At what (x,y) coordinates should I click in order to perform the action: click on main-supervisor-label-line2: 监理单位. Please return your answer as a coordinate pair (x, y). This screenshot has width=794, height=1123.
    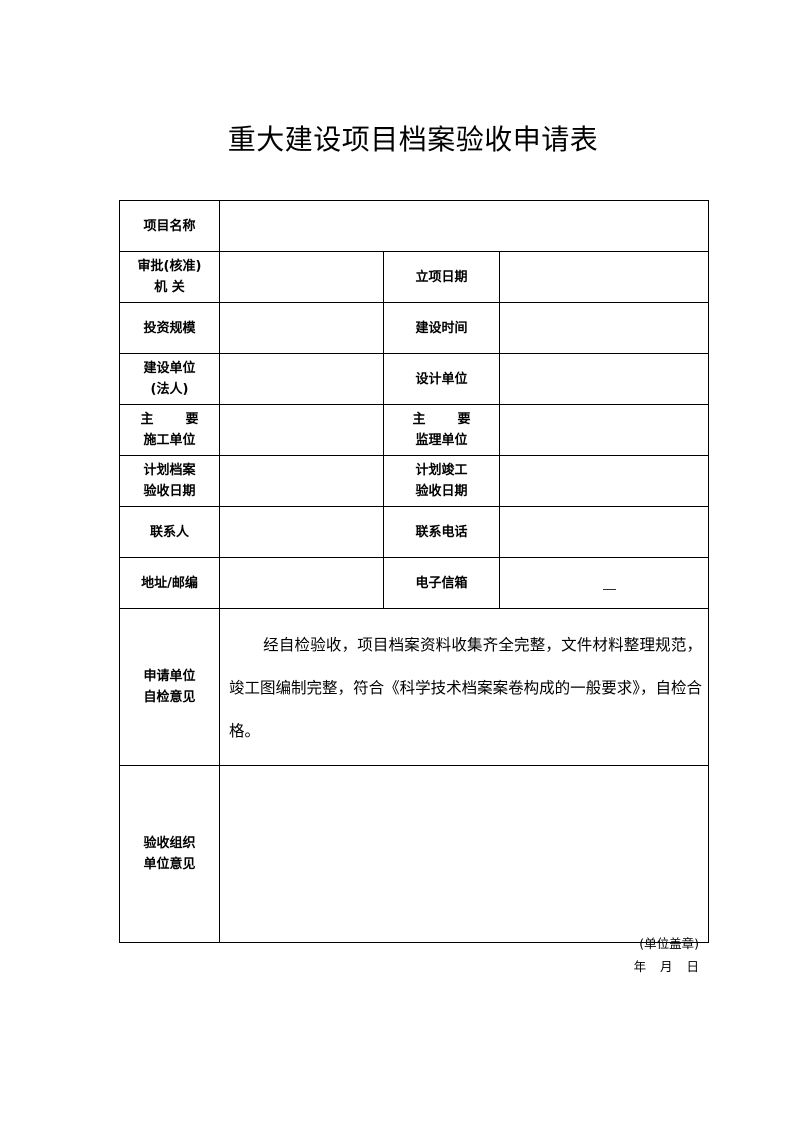
    Looking at the image, I should click on (441, 440).